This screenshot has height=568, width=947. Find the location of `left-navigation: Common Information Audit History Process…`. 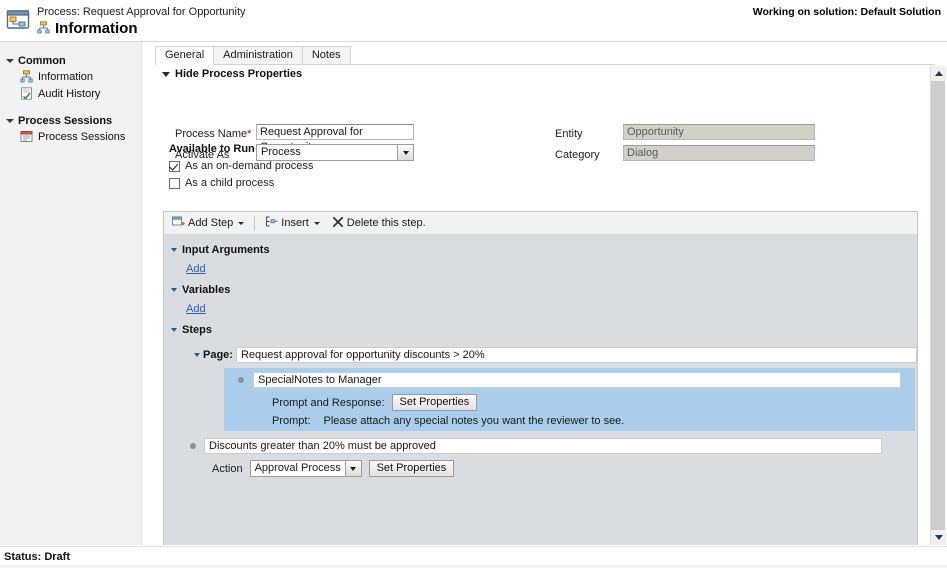

left-navigation: Common Information Audit History Process… is located at coordinates (71, 293).